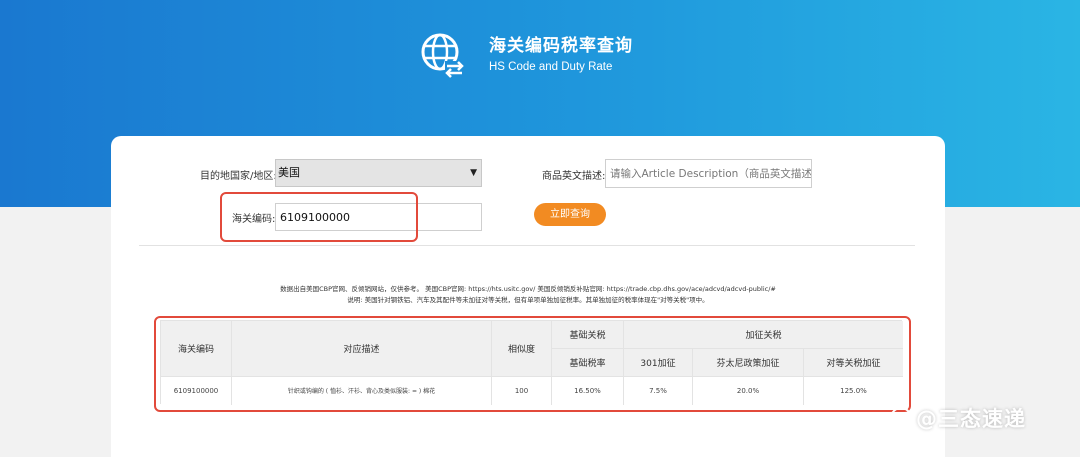  Describe the element at coordinates (378, 173) in the screenshot. I see `country-select: 美国 ▼` at that location.